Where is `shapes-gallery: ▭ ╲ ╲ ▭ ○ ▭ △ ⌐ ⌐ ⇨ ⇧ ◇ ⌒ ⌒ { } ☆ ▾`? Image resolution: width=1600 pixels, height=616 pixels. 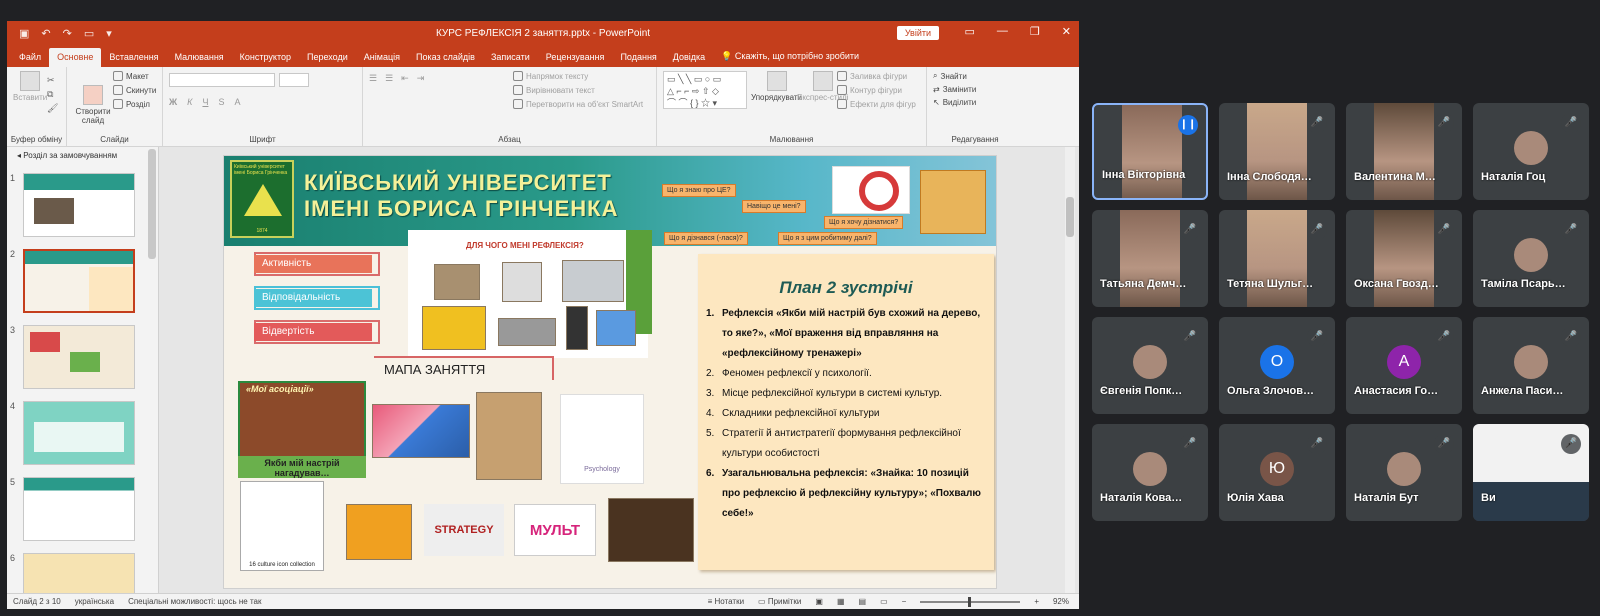
shapes-gallery: ▭ ╲ ╲ ▭ ○ ▭ △ ⌐ ⌐ ⇨ ⇧ ◇ ⌒ ⌒ { } ☆ ▾ is located at coordinates (705, 90).